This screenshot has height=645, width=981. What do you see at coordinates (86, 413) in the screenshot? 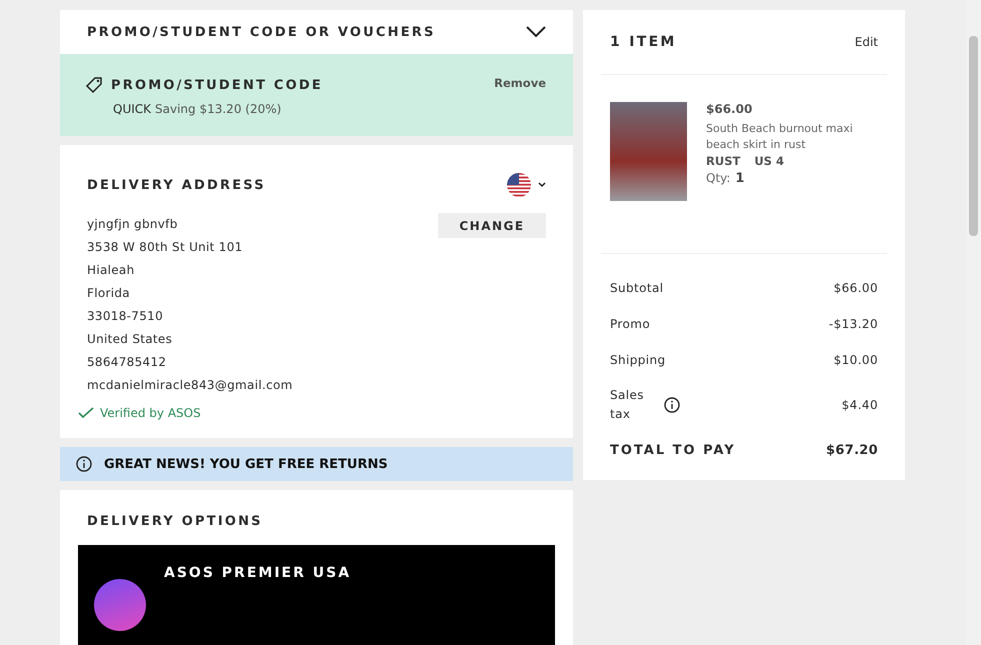
I see `checkmark-icon` at bounding box center [86, 413].